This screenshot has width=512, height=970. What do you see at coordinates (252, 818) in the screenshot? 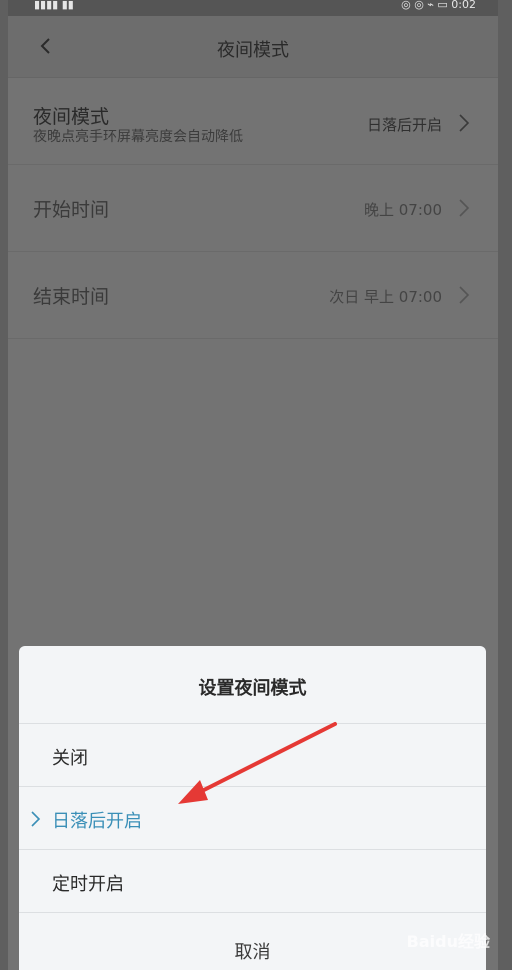
I see `option-after-sunset: 日落后开启` at bounding box center [252, 818].